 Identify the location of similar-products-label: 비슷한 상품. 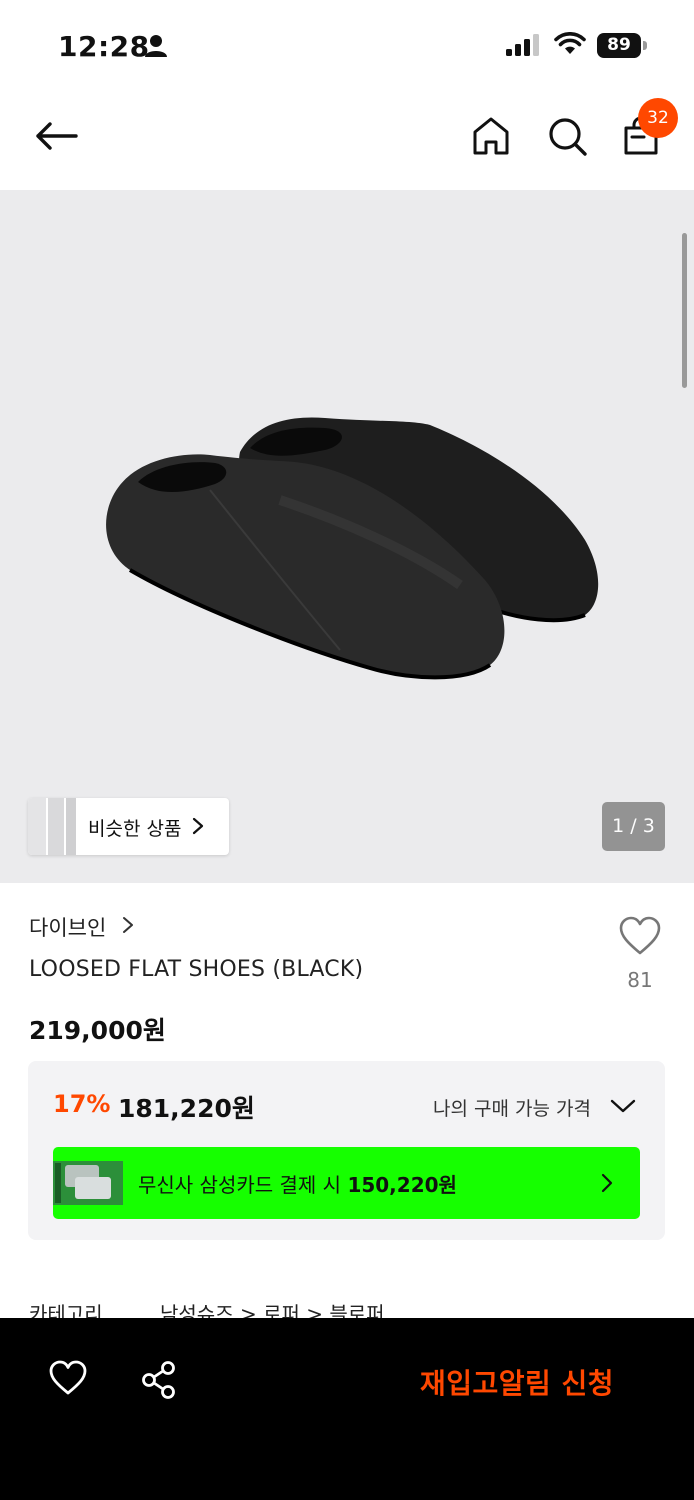
(135, 829).